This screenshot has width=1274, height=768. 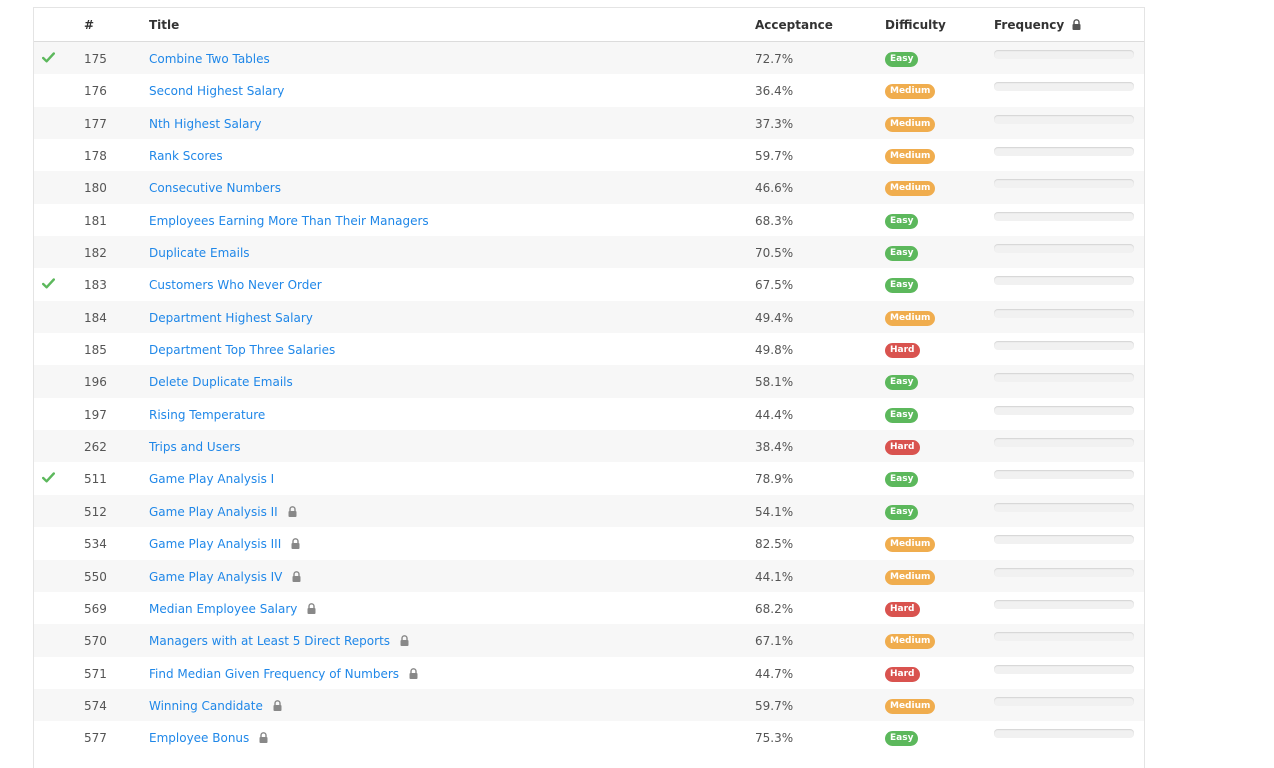 I want to click on header-frequency: Frequency, so click(x=1037, y=25).